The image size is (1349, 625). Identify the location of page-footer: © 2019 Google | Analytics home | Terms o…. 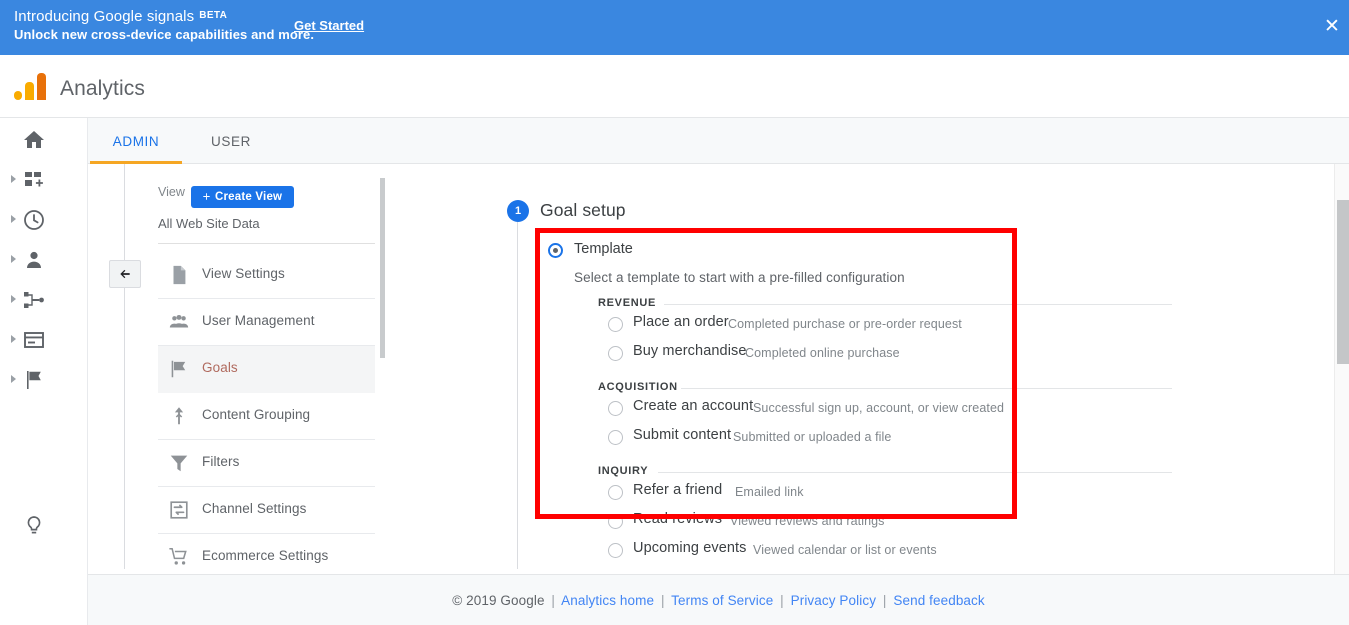
(718, 599).